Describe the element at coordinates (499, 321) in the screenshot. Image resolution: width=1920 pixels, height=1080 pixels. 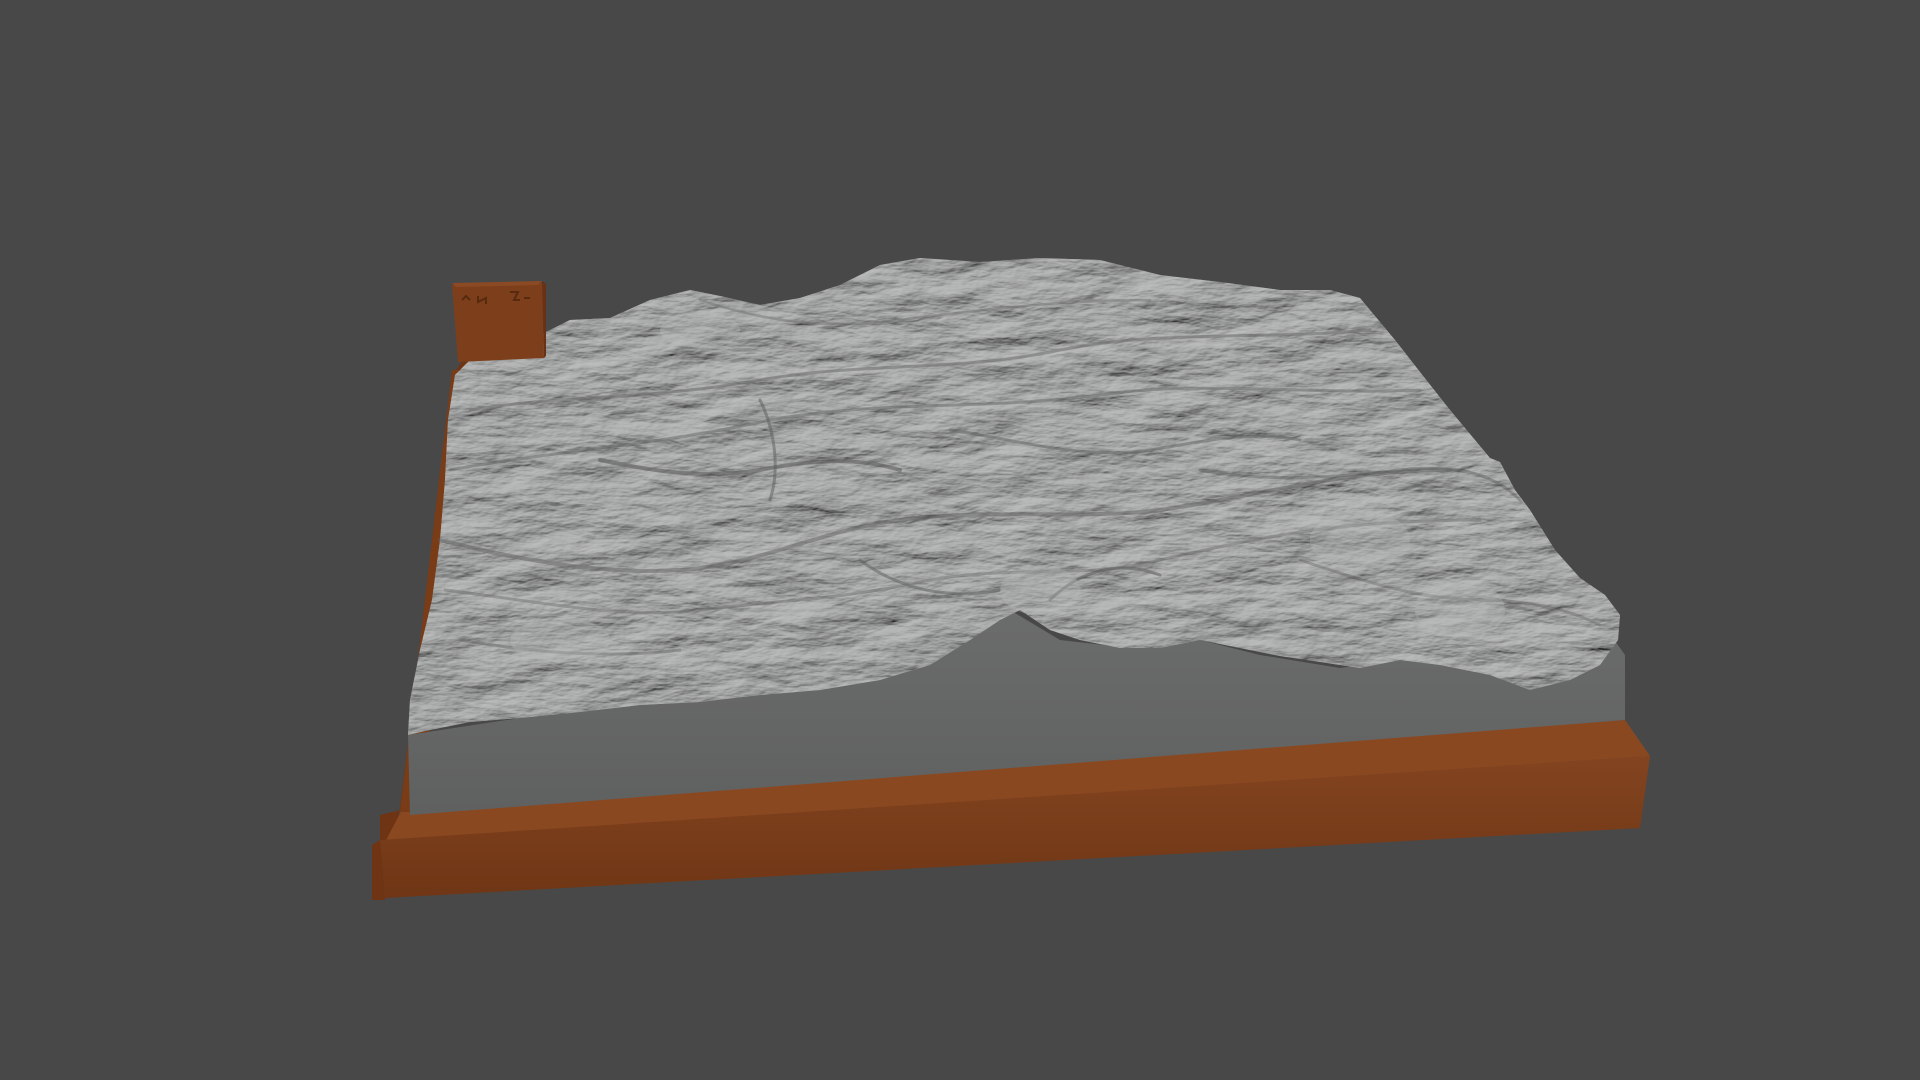
I see `label-block` at that location.